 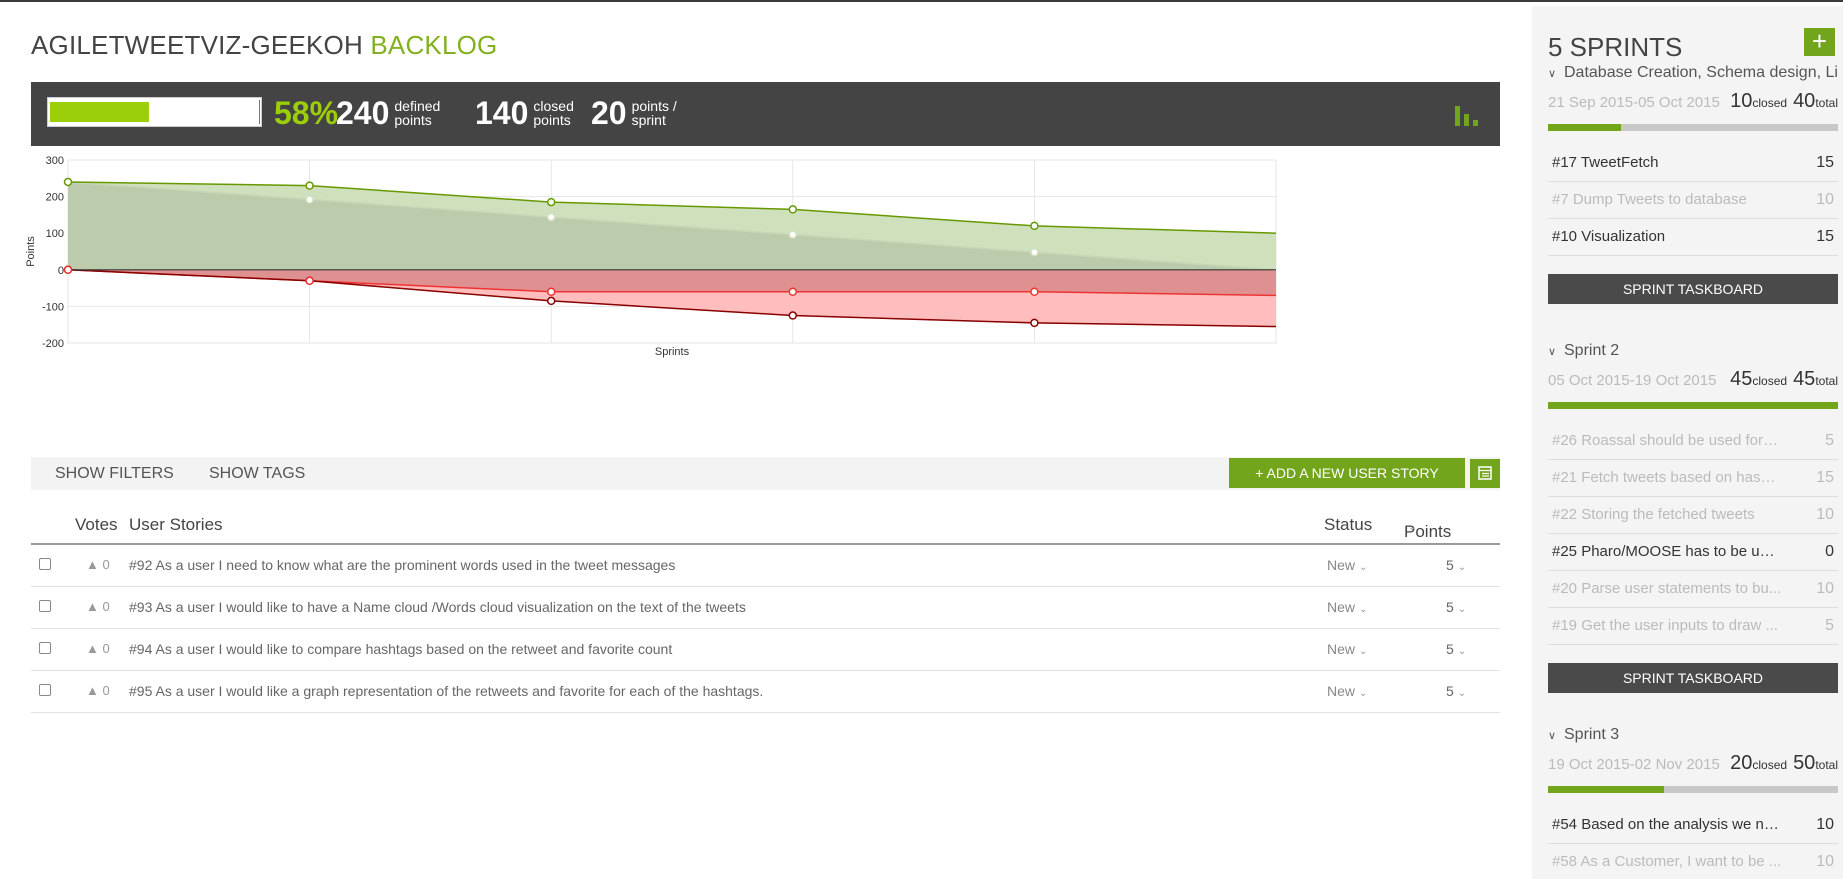 What do you see at coordinates (672, 352) in the screenshot?
I see `x-axis-label: Sprints` at bounding box center [672, 352].